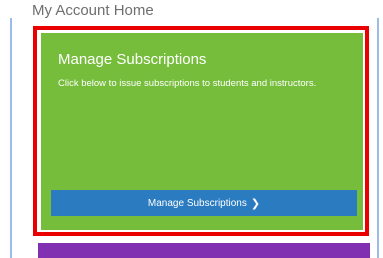 The image size is (383, 258). I want to click on button-label: Manage Subscriptions, so click(197, 203).